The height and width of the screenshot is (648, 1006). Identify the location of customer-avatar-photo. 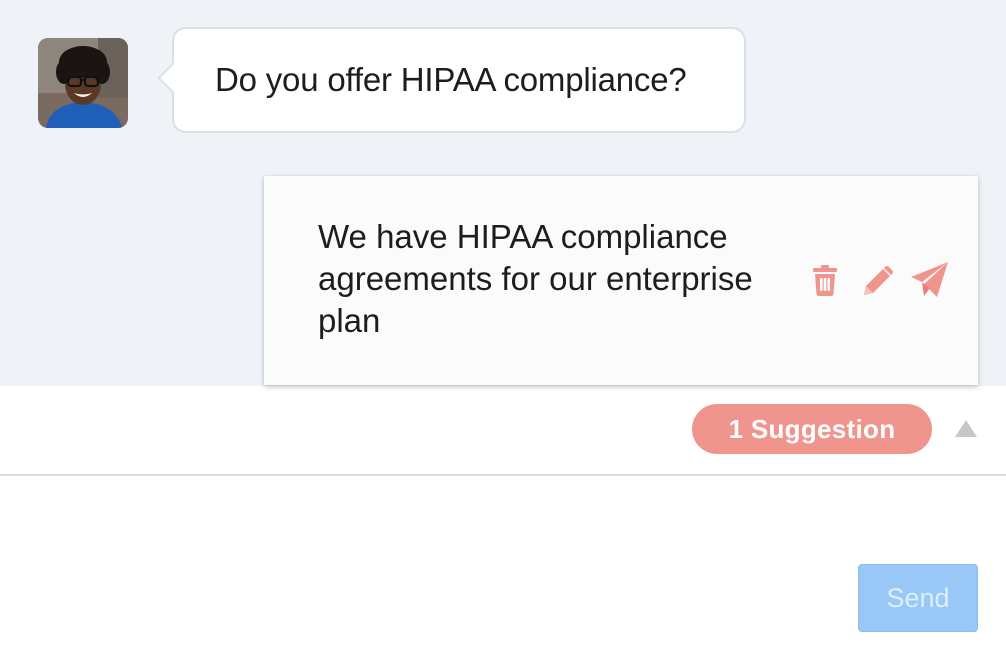
(83, 83).